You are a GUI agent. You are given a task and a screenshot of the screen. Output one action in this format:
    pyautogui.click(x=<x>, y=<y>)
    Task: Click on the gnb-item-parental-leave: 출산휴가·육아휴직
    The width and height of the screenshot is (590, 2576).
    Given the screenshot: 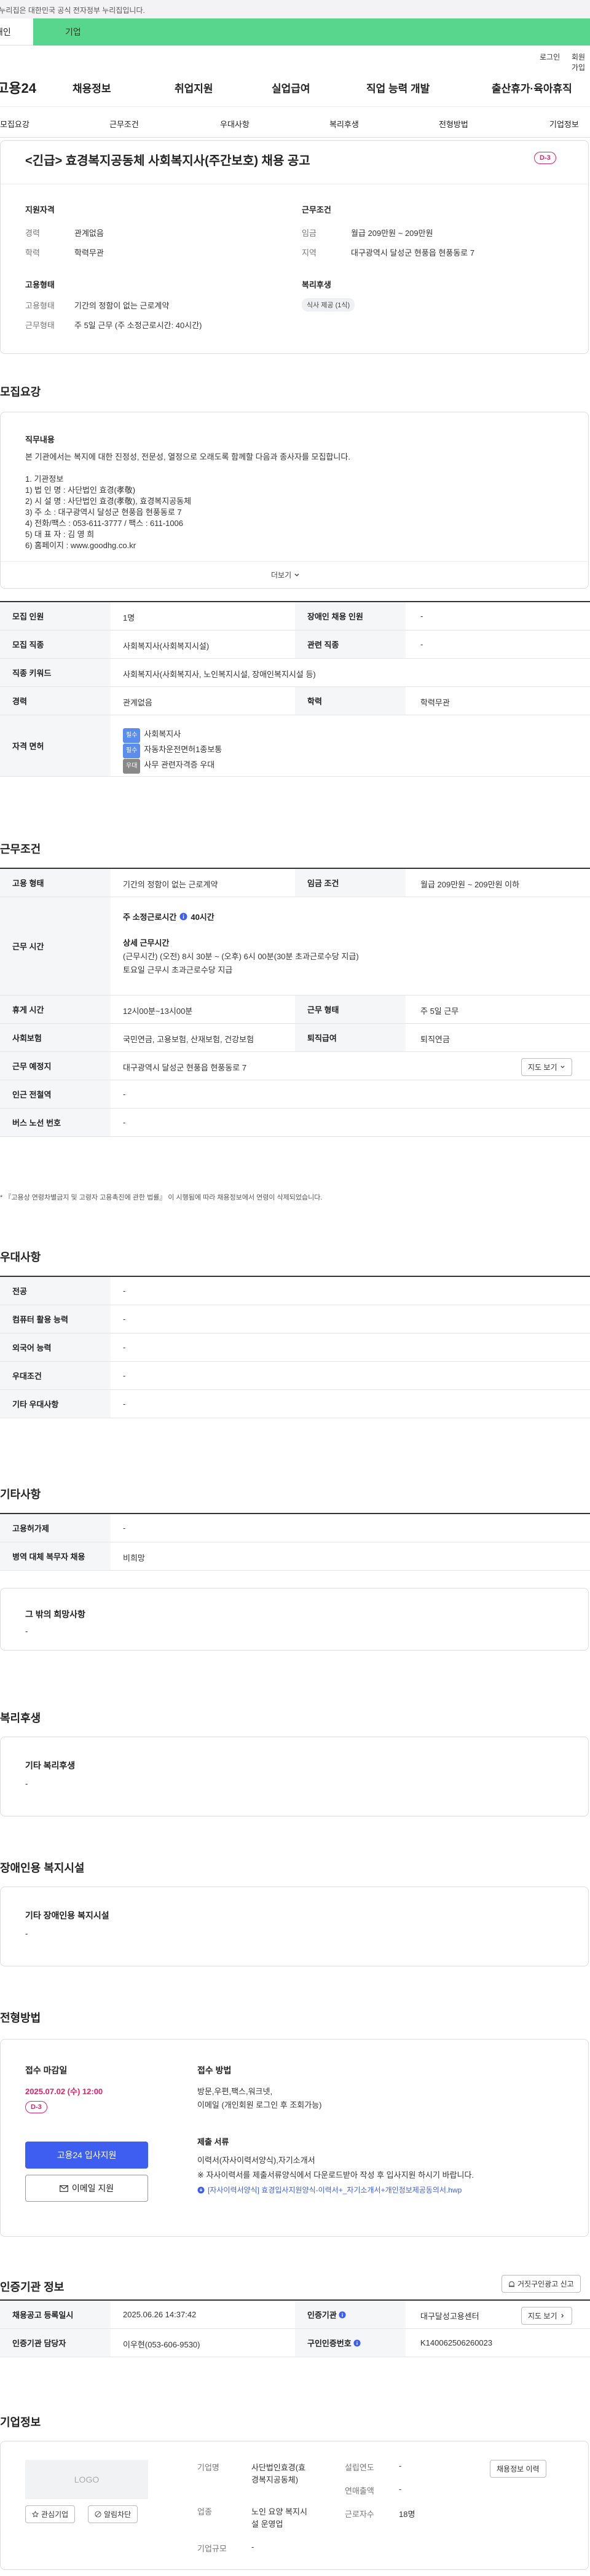 What is the action you would take?
    pyautogui.click(x=532, y=87)
    